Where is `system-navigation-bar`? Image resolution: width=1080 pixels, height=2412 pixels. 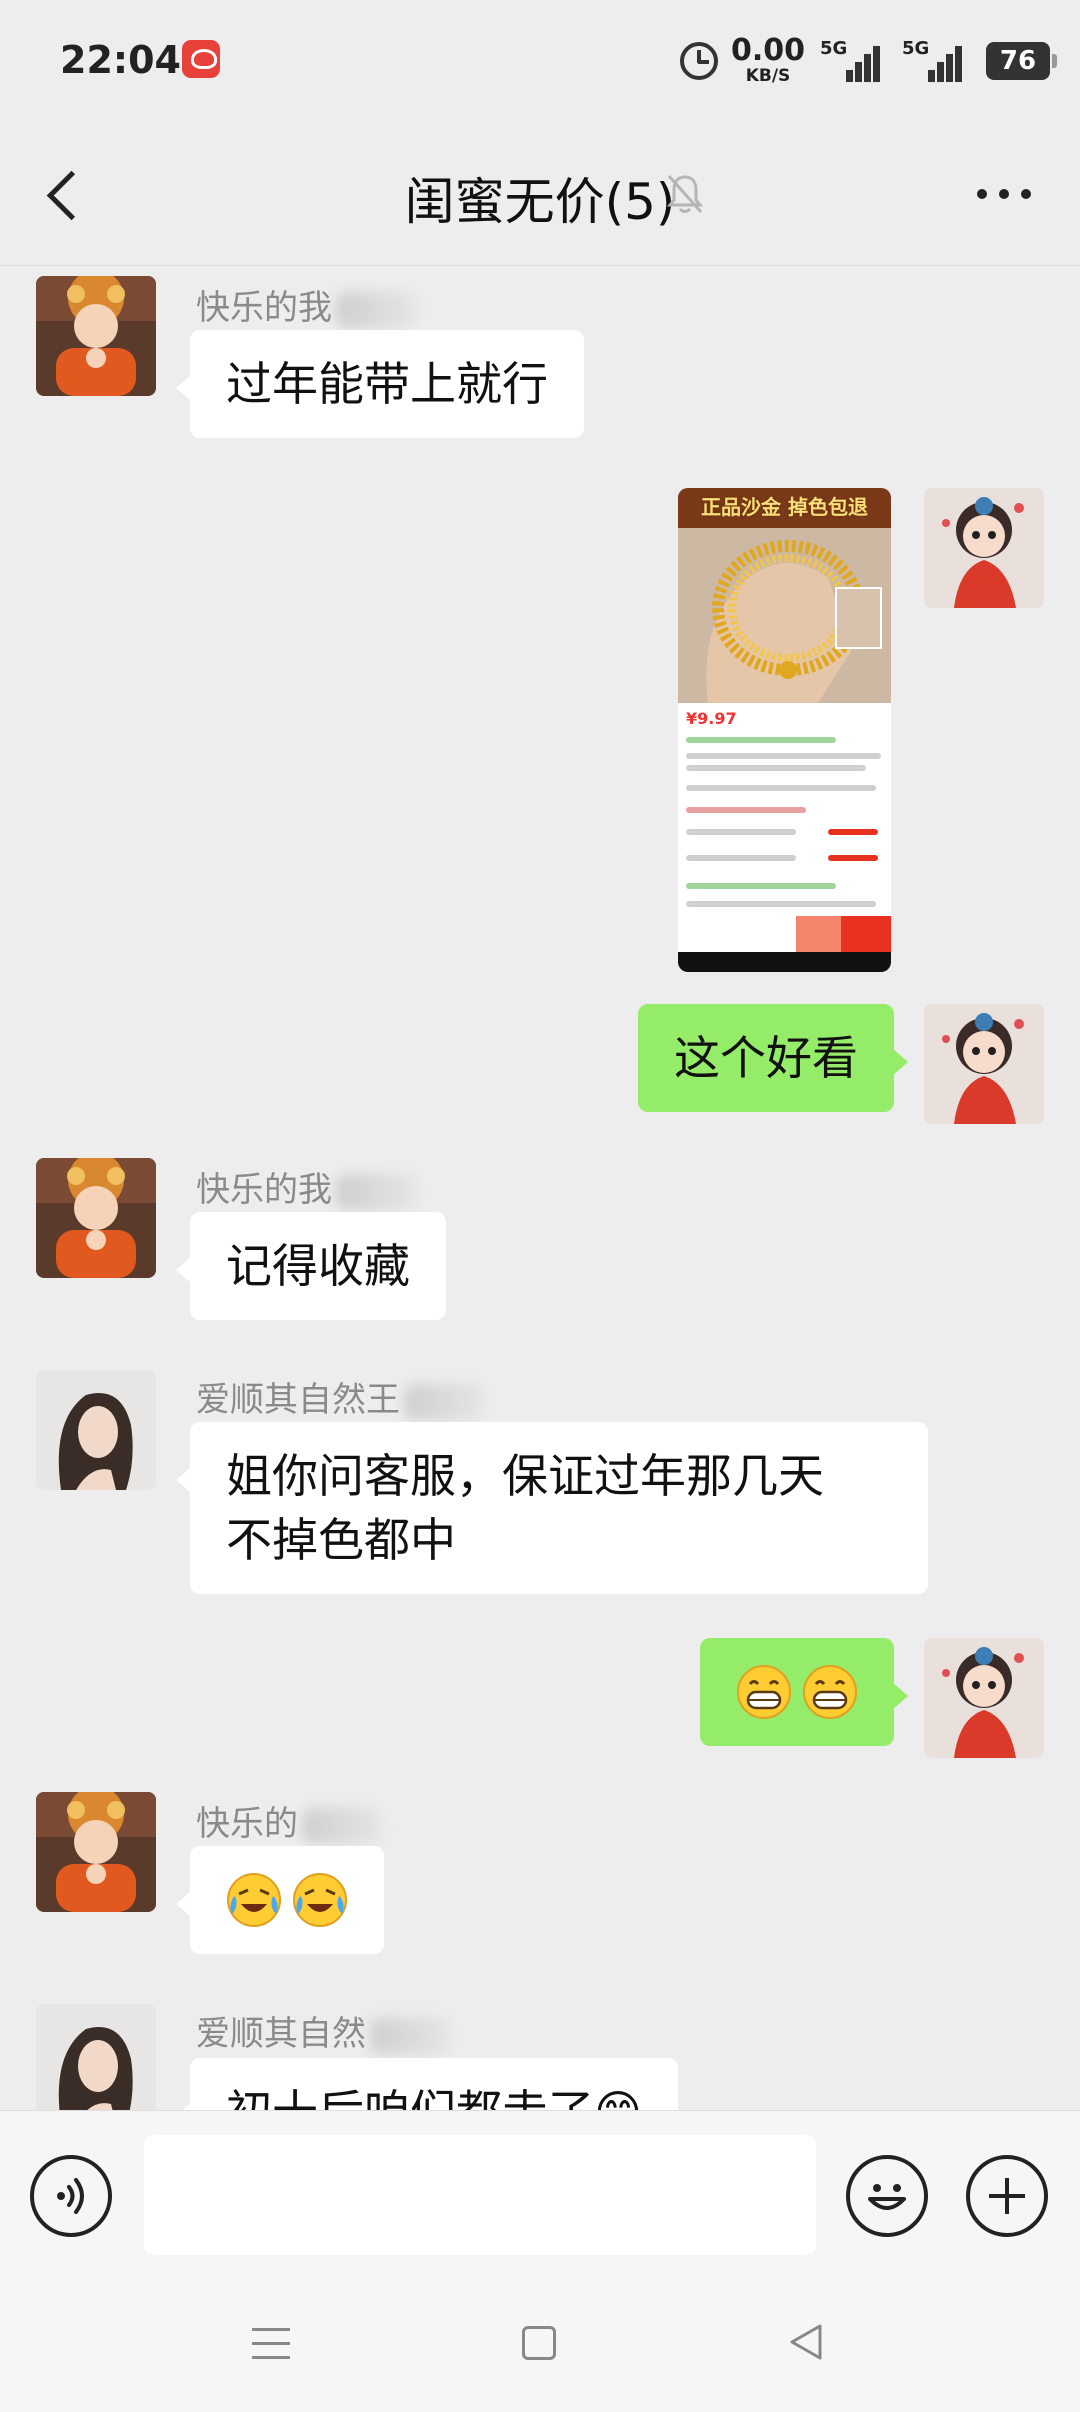
system-navigation-bar is located at coordinates (540, 2346).